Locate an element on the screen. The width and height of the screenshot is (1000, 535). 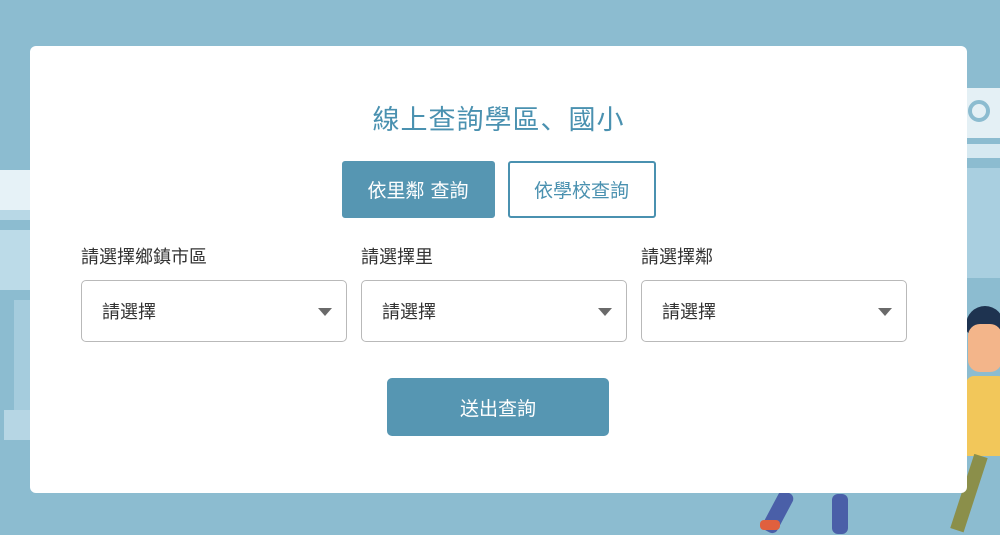
background-illustration-leg is located at coordinates (840, 514).